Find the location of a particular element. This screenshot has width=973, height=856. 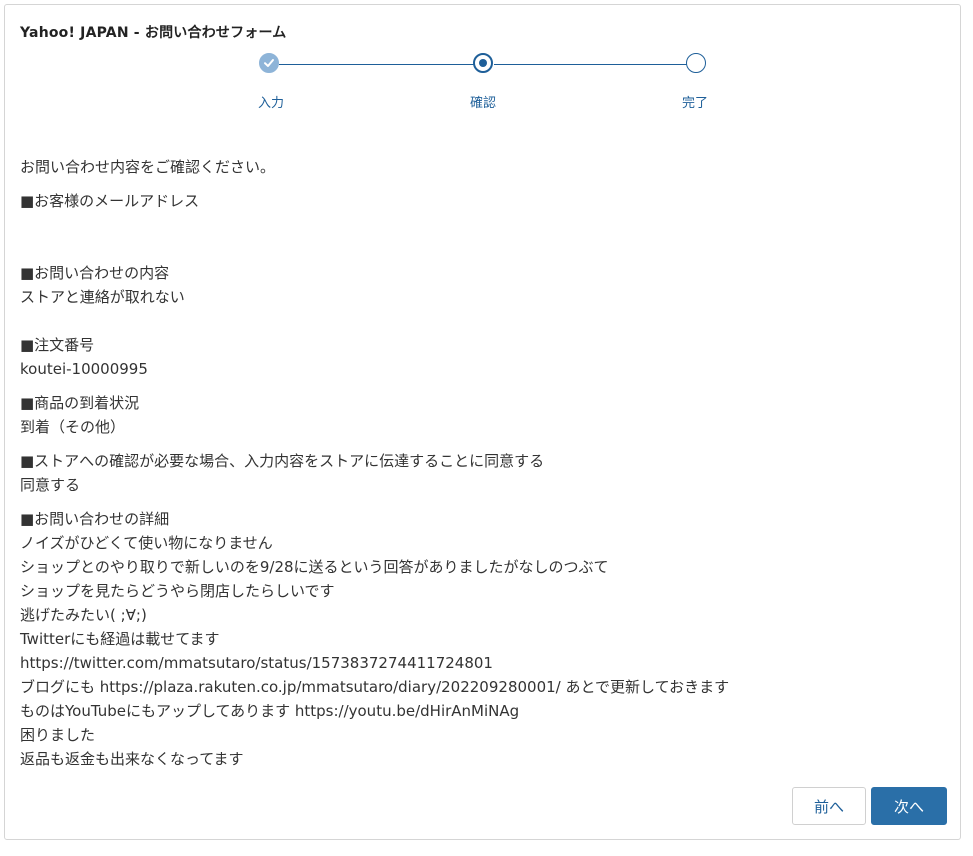

current-step-dot is located at coordinates (483, 63).